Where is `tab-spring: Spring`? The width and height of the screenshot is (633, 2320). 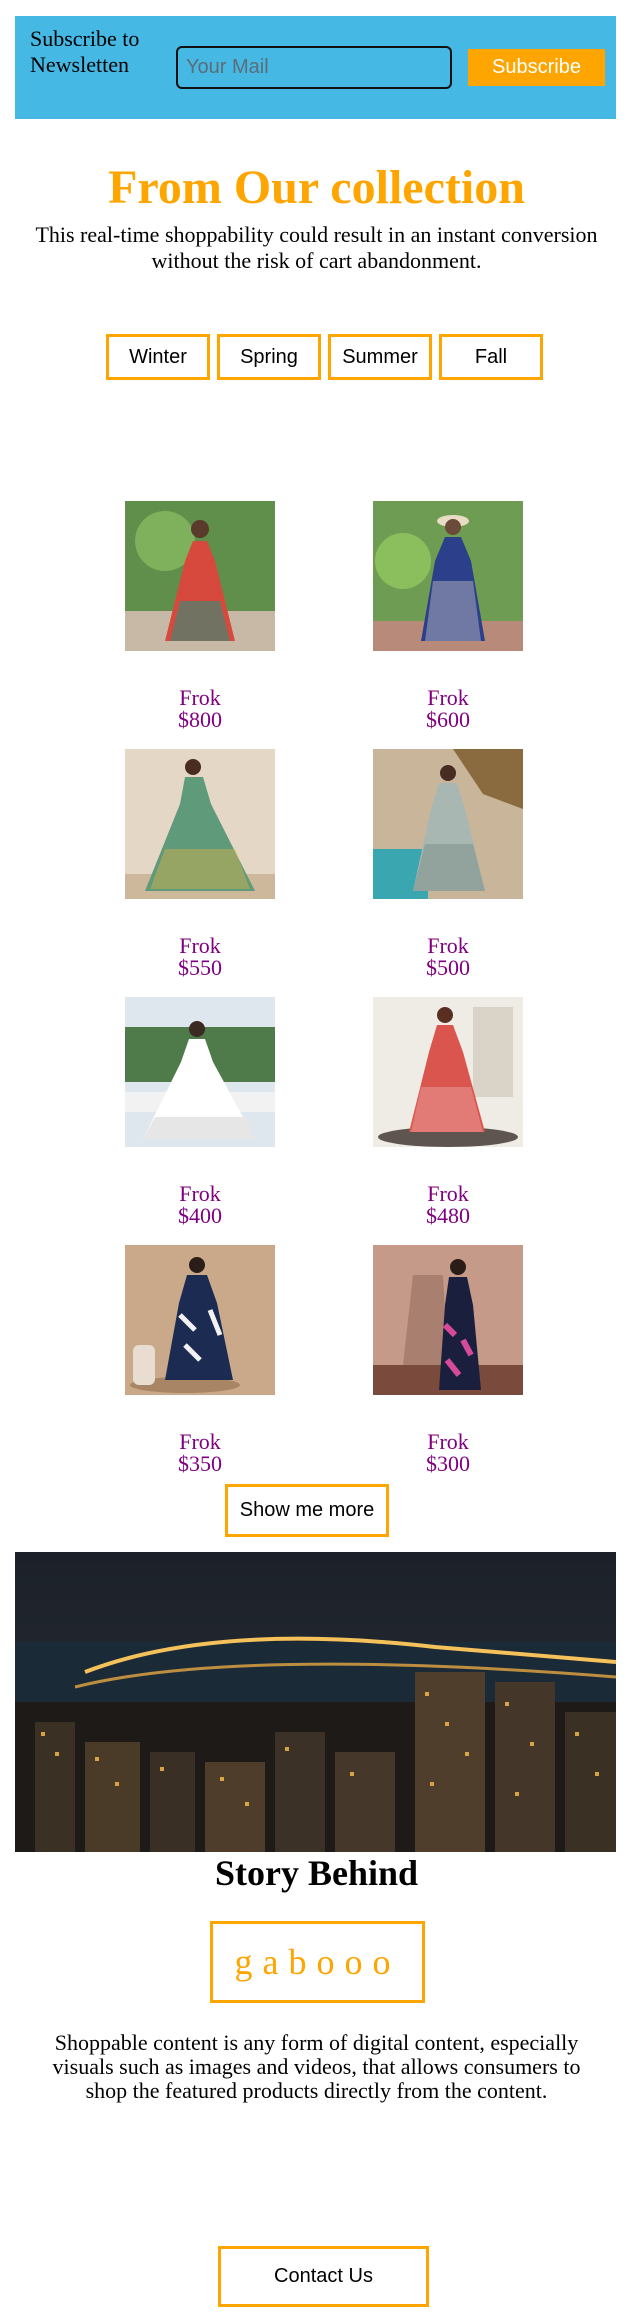 tab-spring: Spring is located at coordinates (269, 357).